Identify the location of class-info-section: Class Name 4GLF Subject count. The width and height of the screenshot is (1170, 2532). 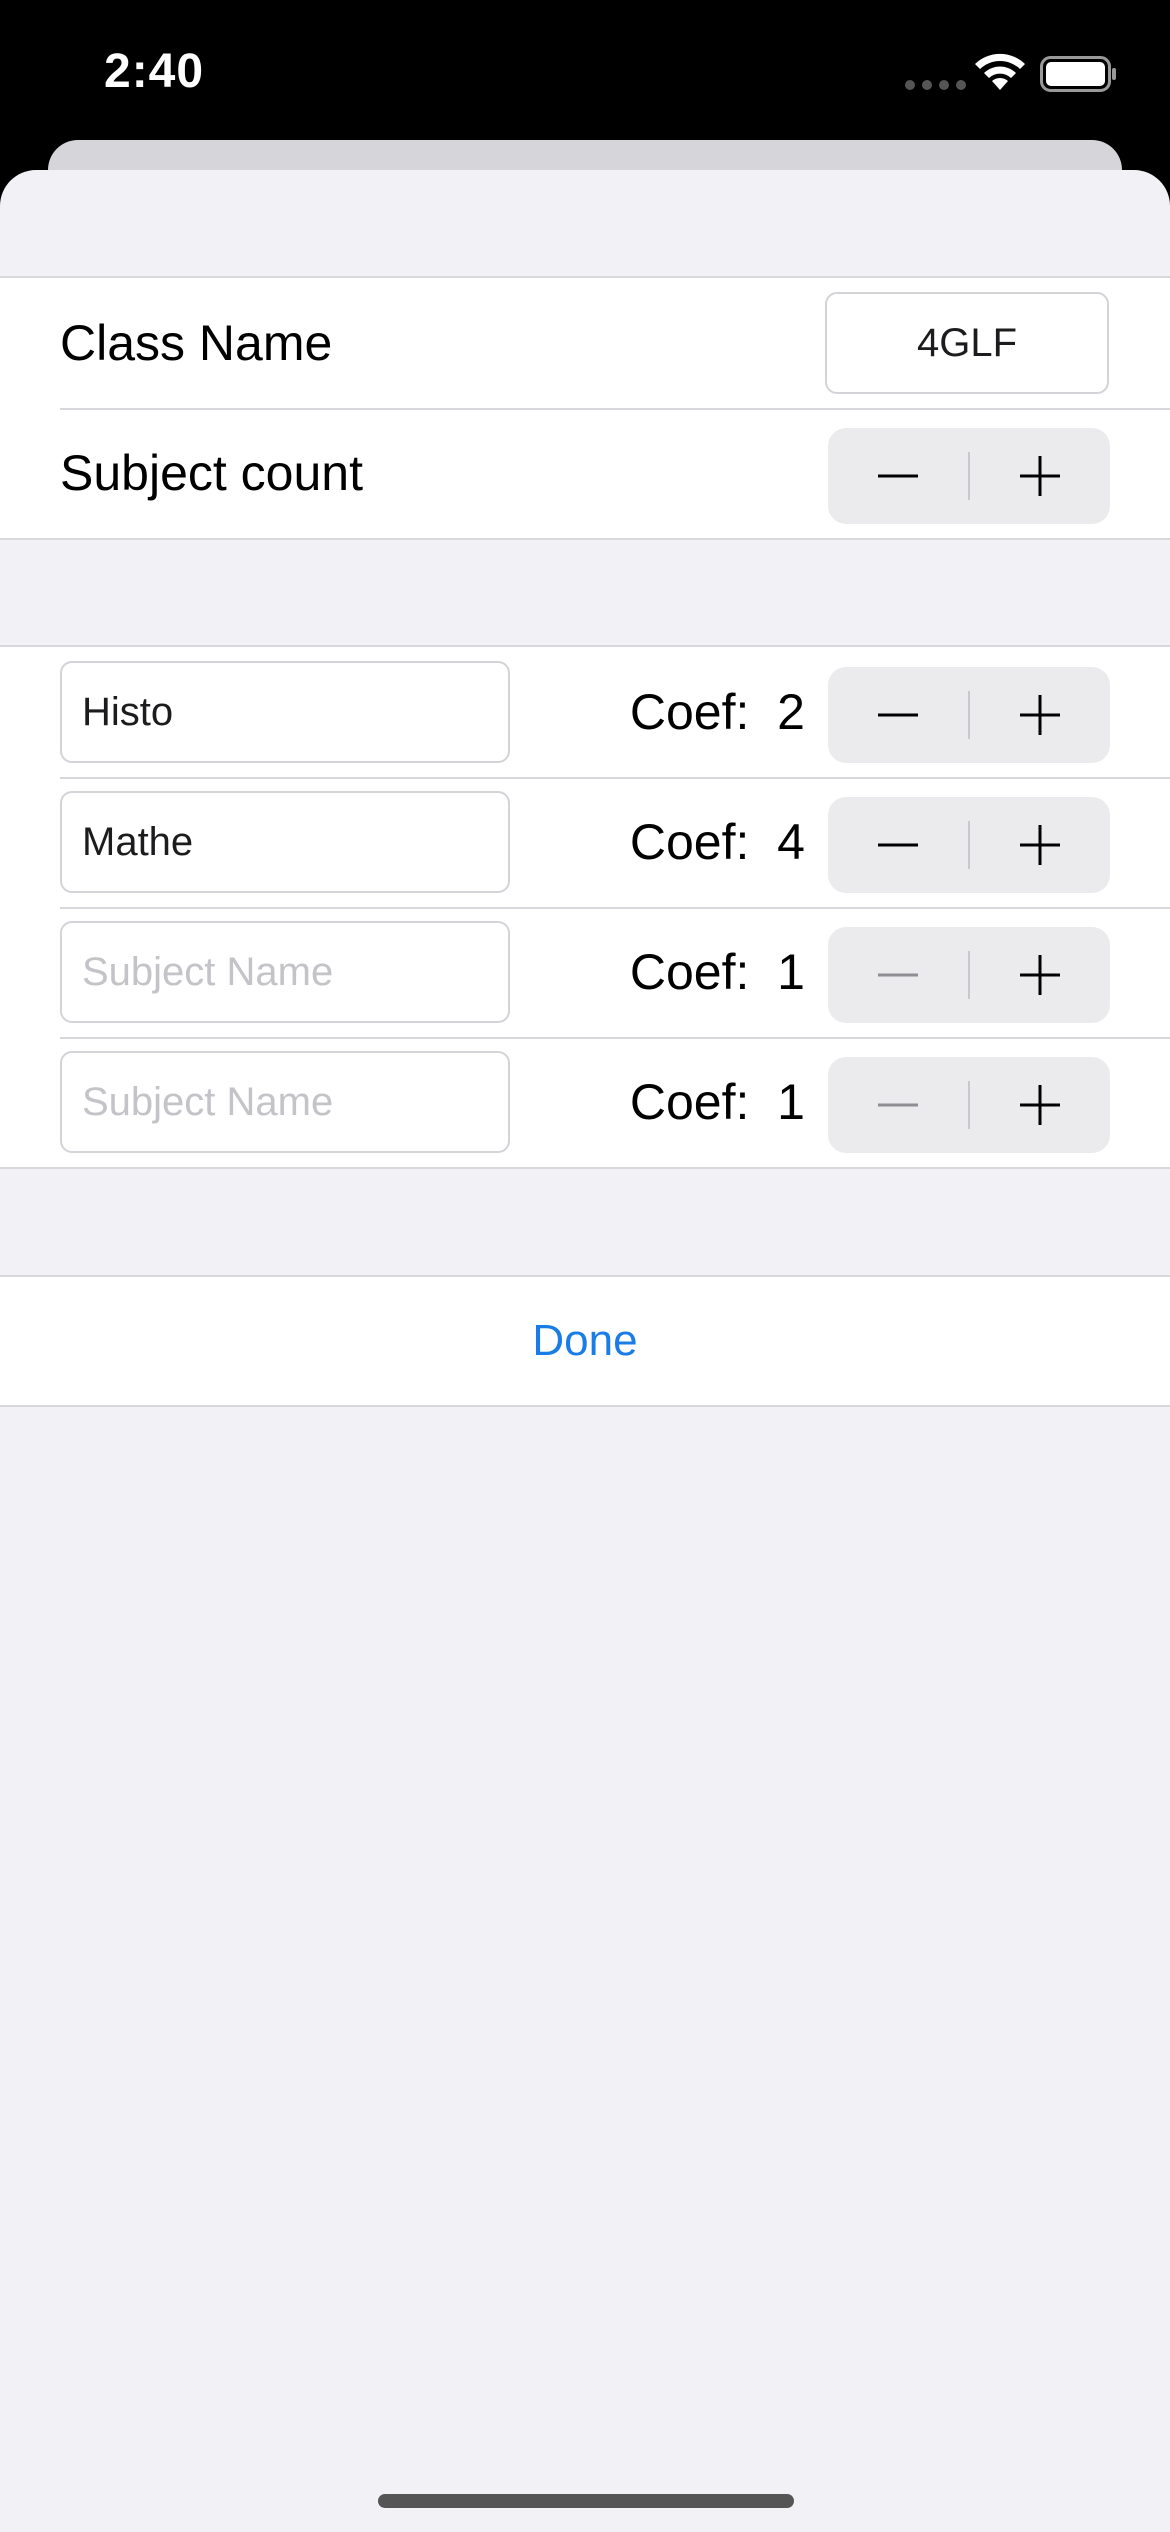
(585, 408).